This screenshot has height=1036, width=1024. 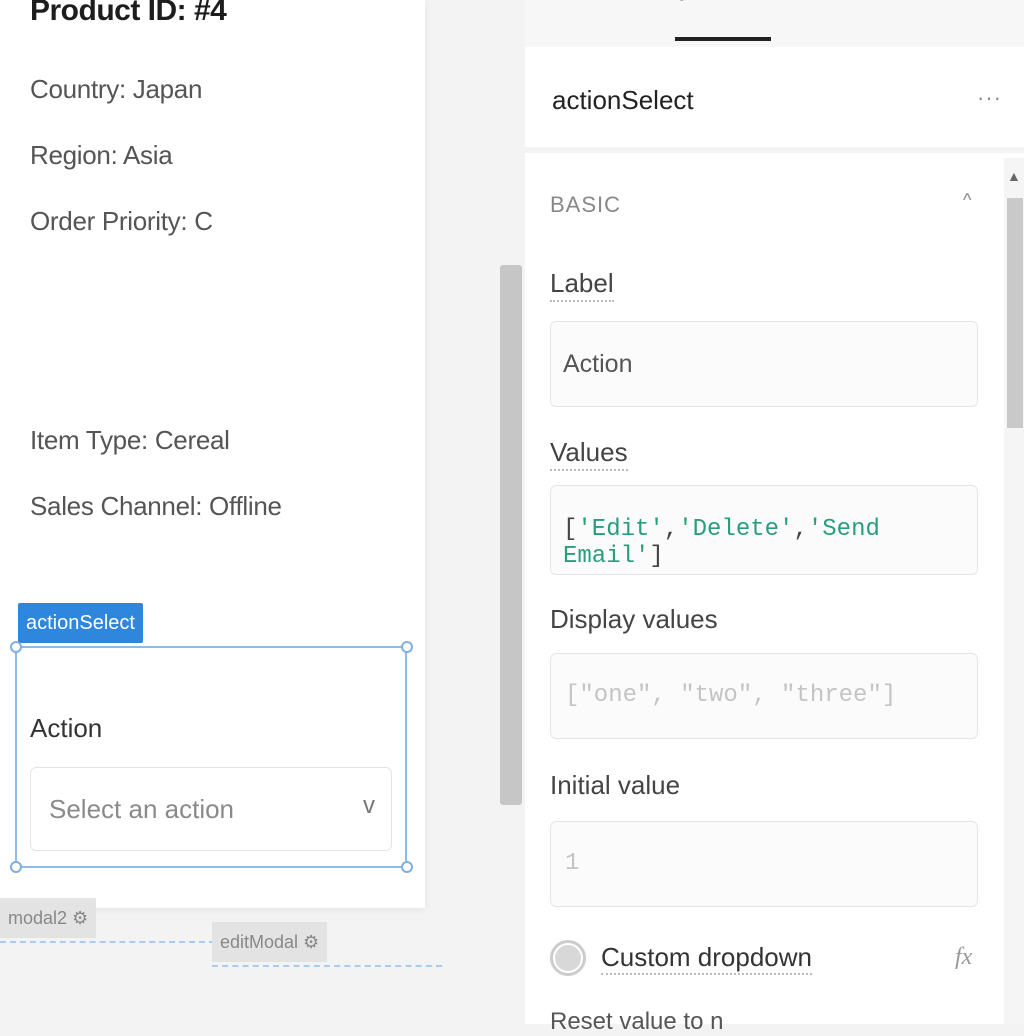 I want to click on values-prop-title: Values, so click(x=589, y=454).